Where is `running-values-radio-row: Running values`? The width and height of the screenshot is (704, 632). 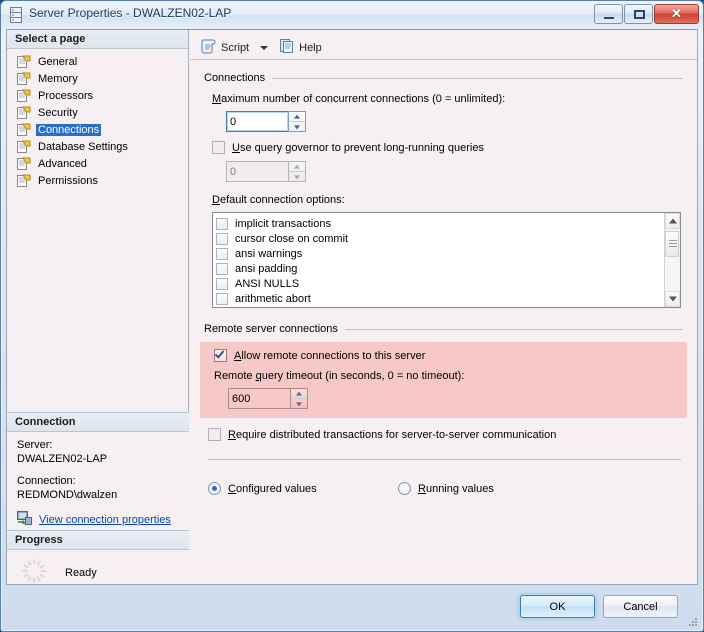 running-values-radio-row: Running values is located at coordinates (446, 488).